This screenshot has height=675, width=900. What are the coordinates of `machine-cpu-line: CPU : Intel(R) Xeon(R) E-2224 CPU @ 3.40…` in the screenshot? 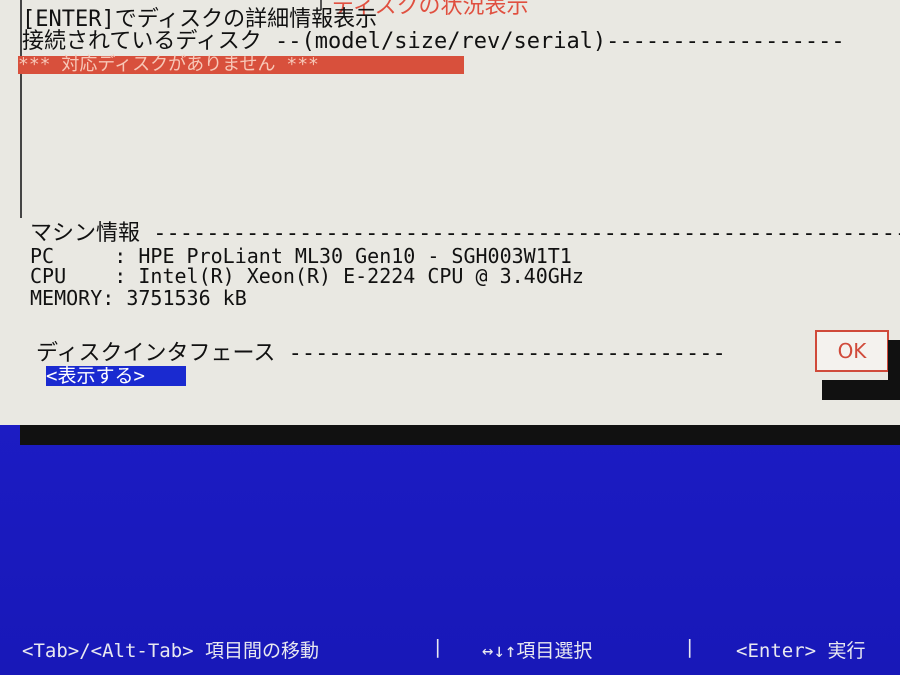 It's located at (307, 276).